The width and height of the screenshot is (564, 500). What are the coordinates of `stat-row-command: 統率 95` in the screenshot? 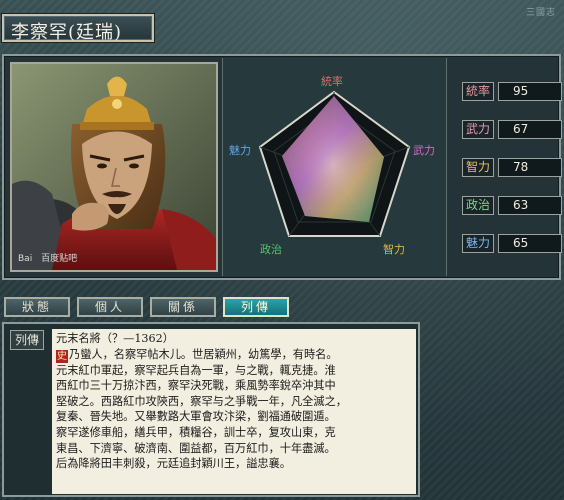 It's located at (512, 92).